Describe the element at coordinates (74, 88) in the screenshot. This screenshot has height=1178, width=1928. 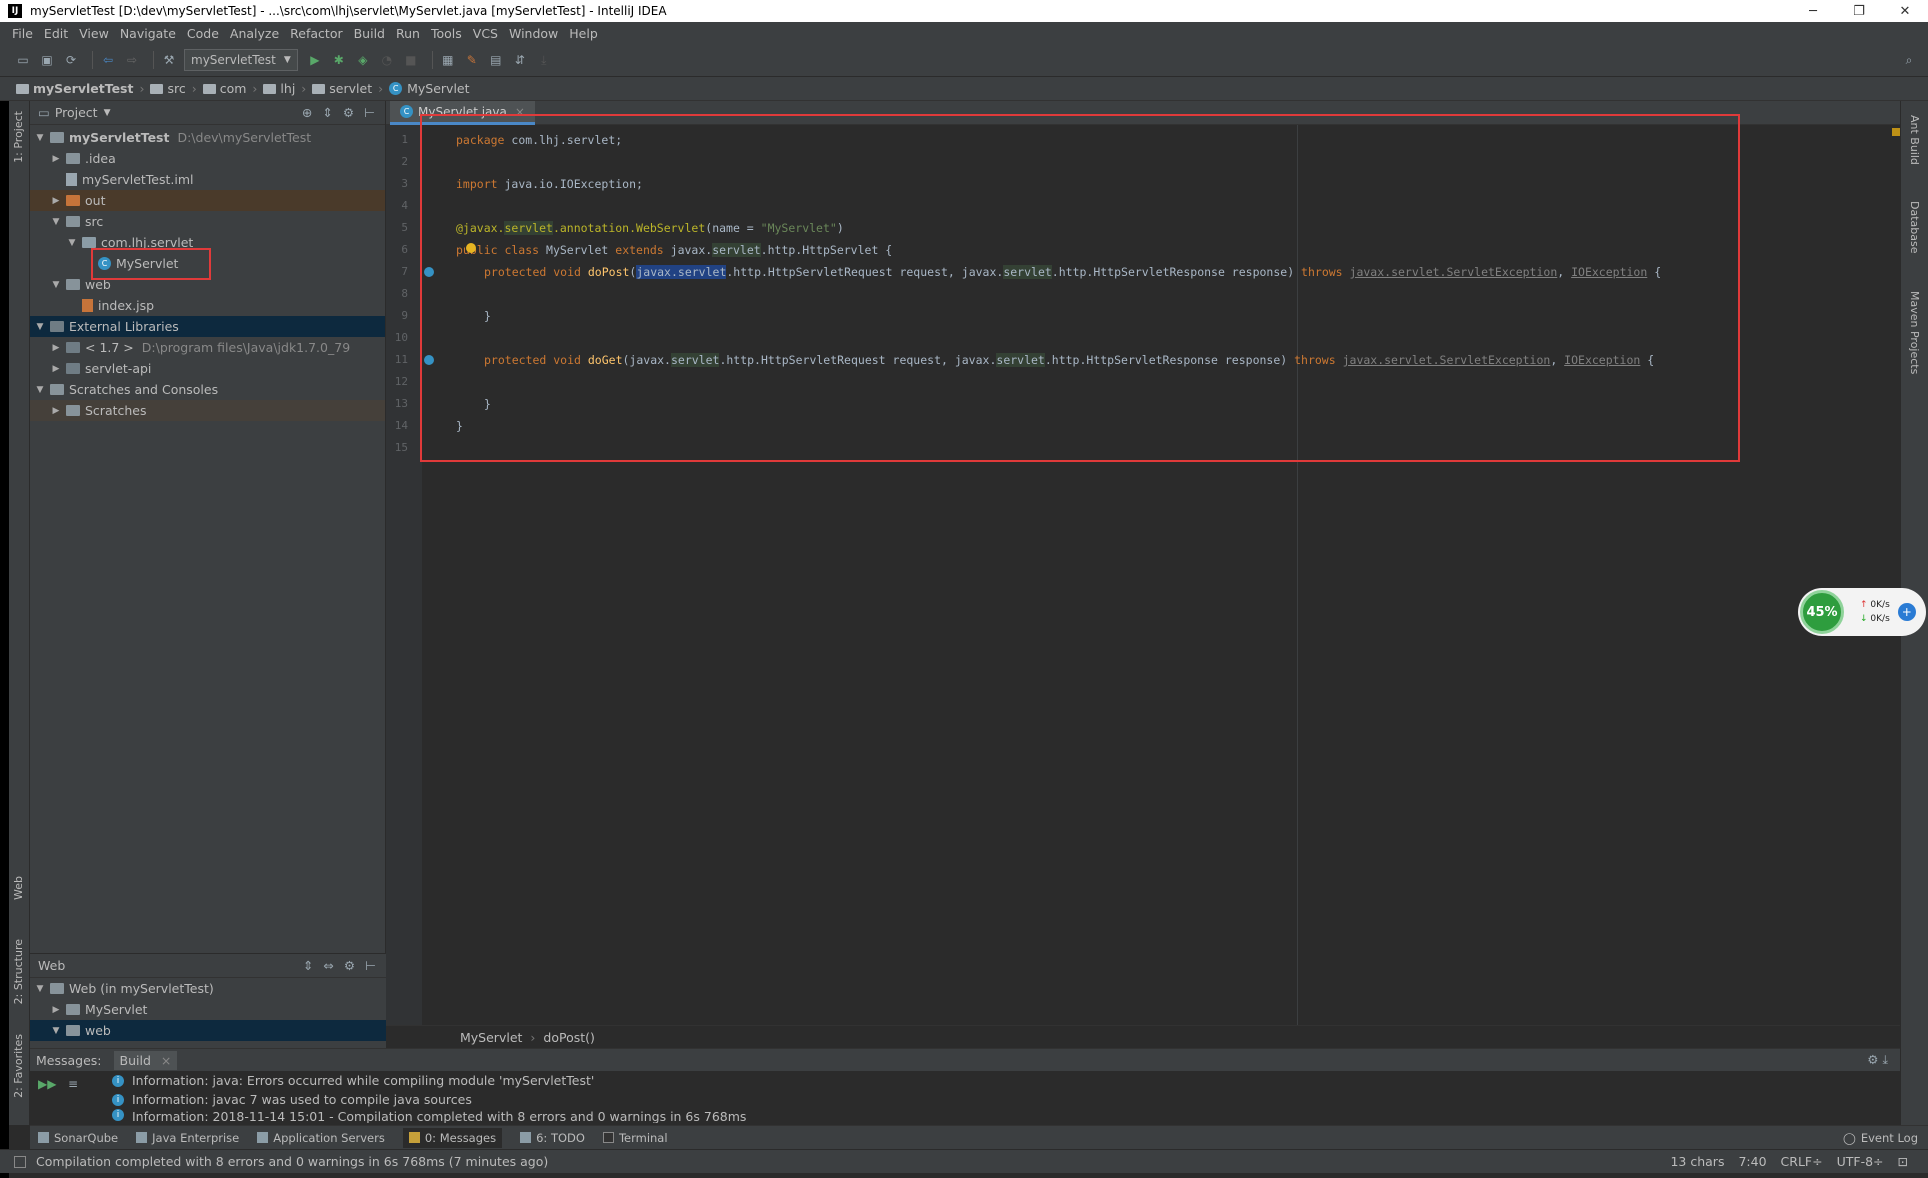
I see `breadcrumb-project: myServletTest` at that location.